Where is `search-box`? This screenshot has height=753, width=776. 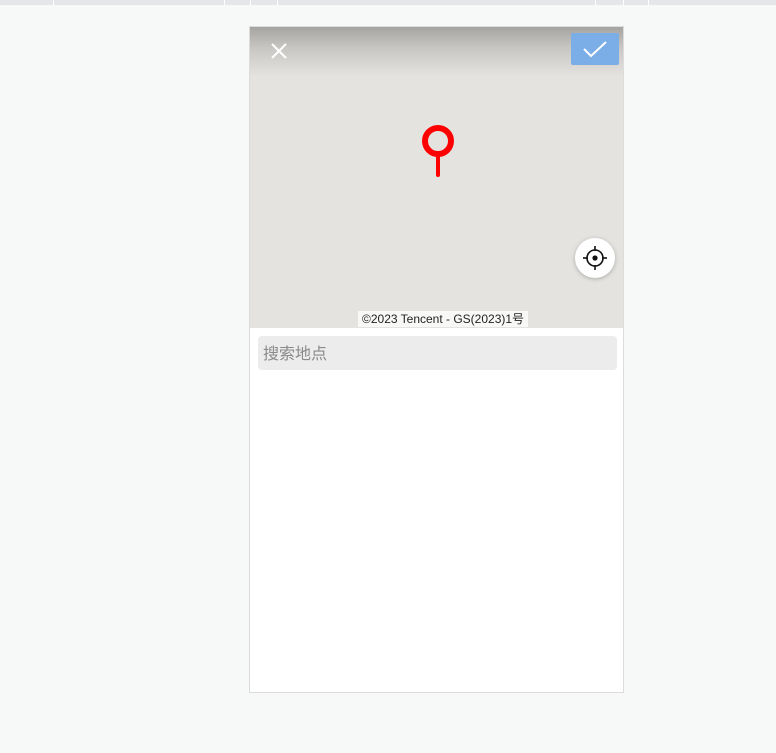
search-box is located at coordinates (437, 353).